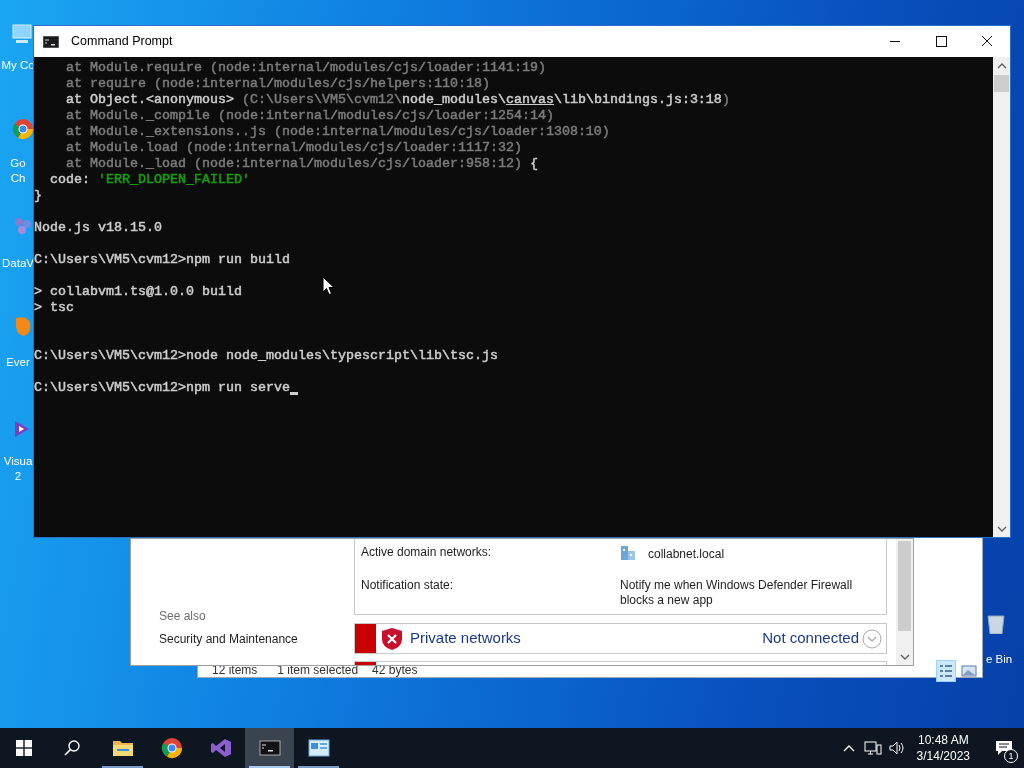 Image resolution: width=1024 pixels, height=768 pixels. I want to click on taskbar-app-button, so click(269, 748).